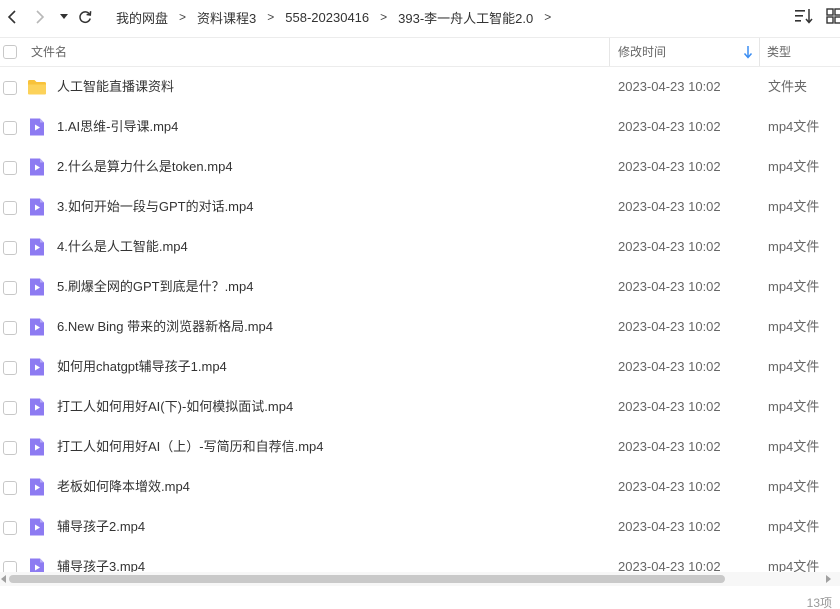 This screenshot has width=840, height=609. Describe the element at coordinates (420, 127) in the screenshot. I see `file-row: 1.AI思维-引导课.mp4 2023-04-23 10:02 mp4文件` at that location.